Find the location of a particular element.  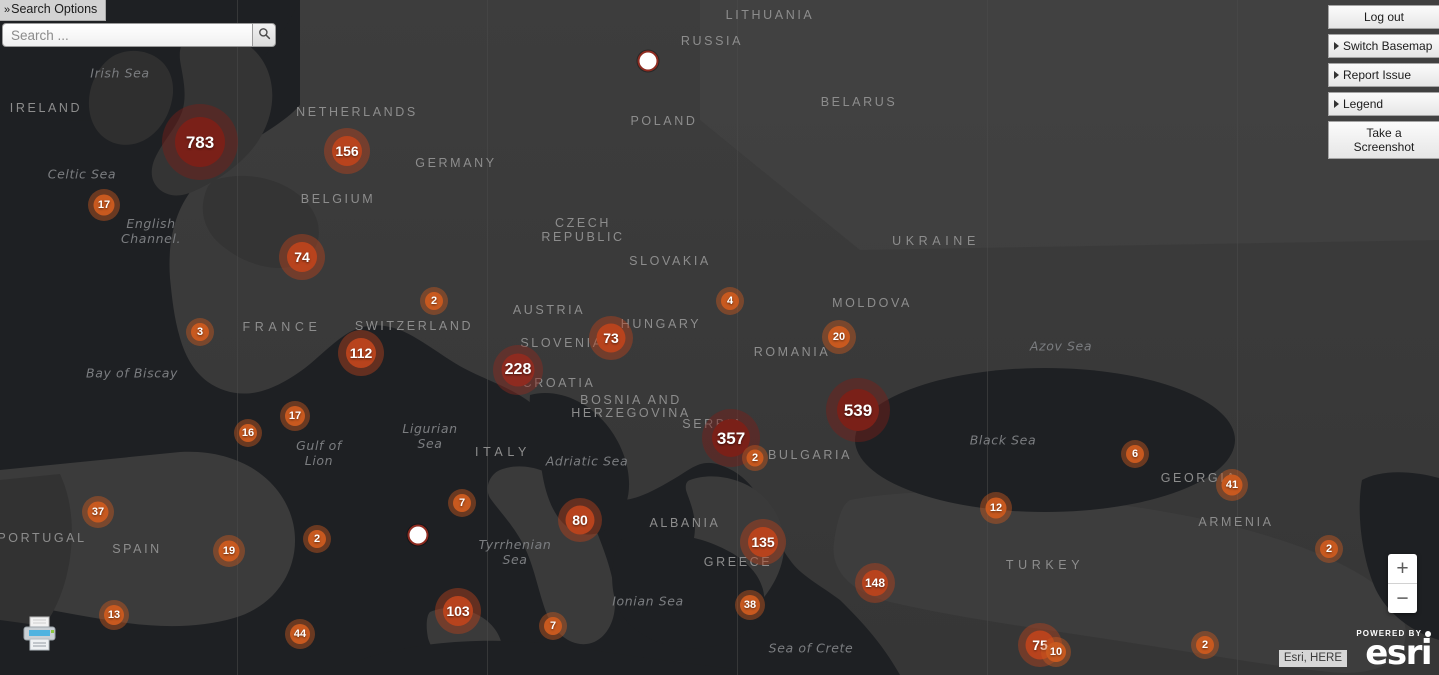

take-screenshot-button: Take a Screenshot is located at coordinates (1383, 140).